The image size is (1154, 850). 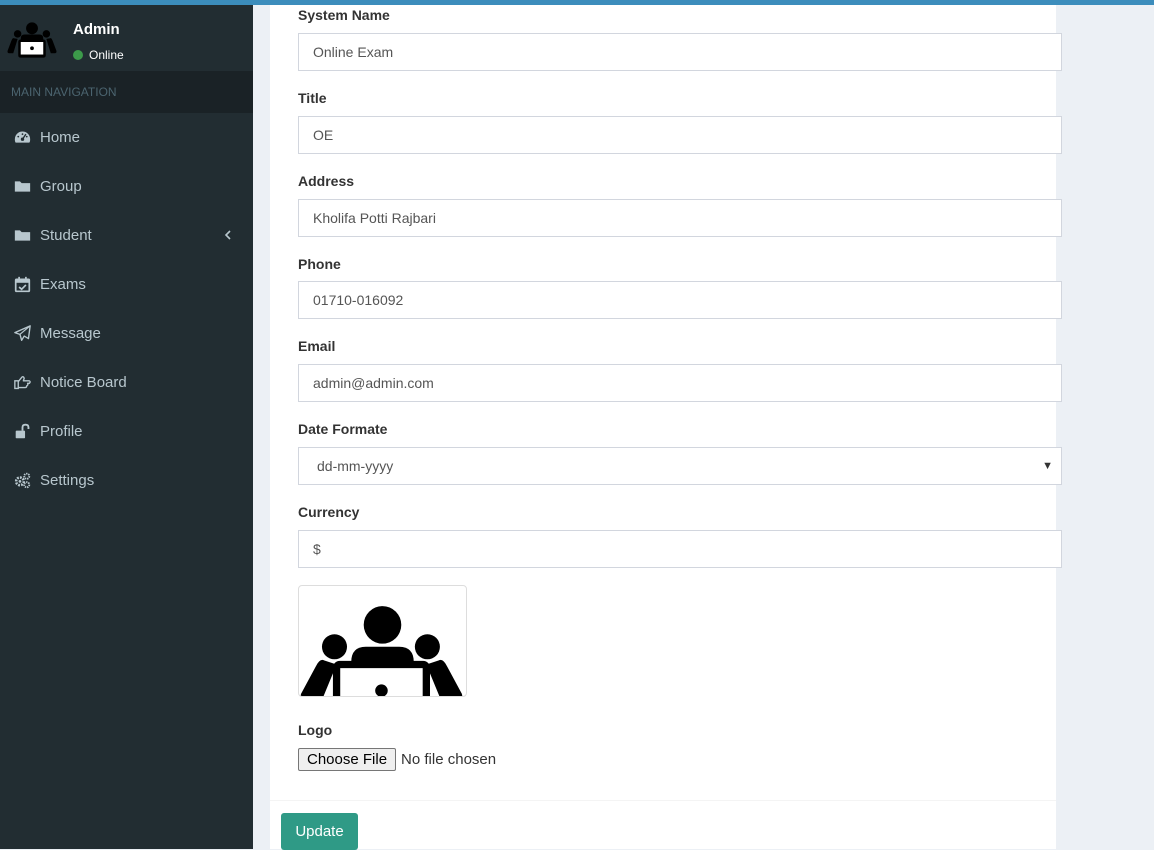 I want to click on address-label: Address, so click(x=326, y=181).